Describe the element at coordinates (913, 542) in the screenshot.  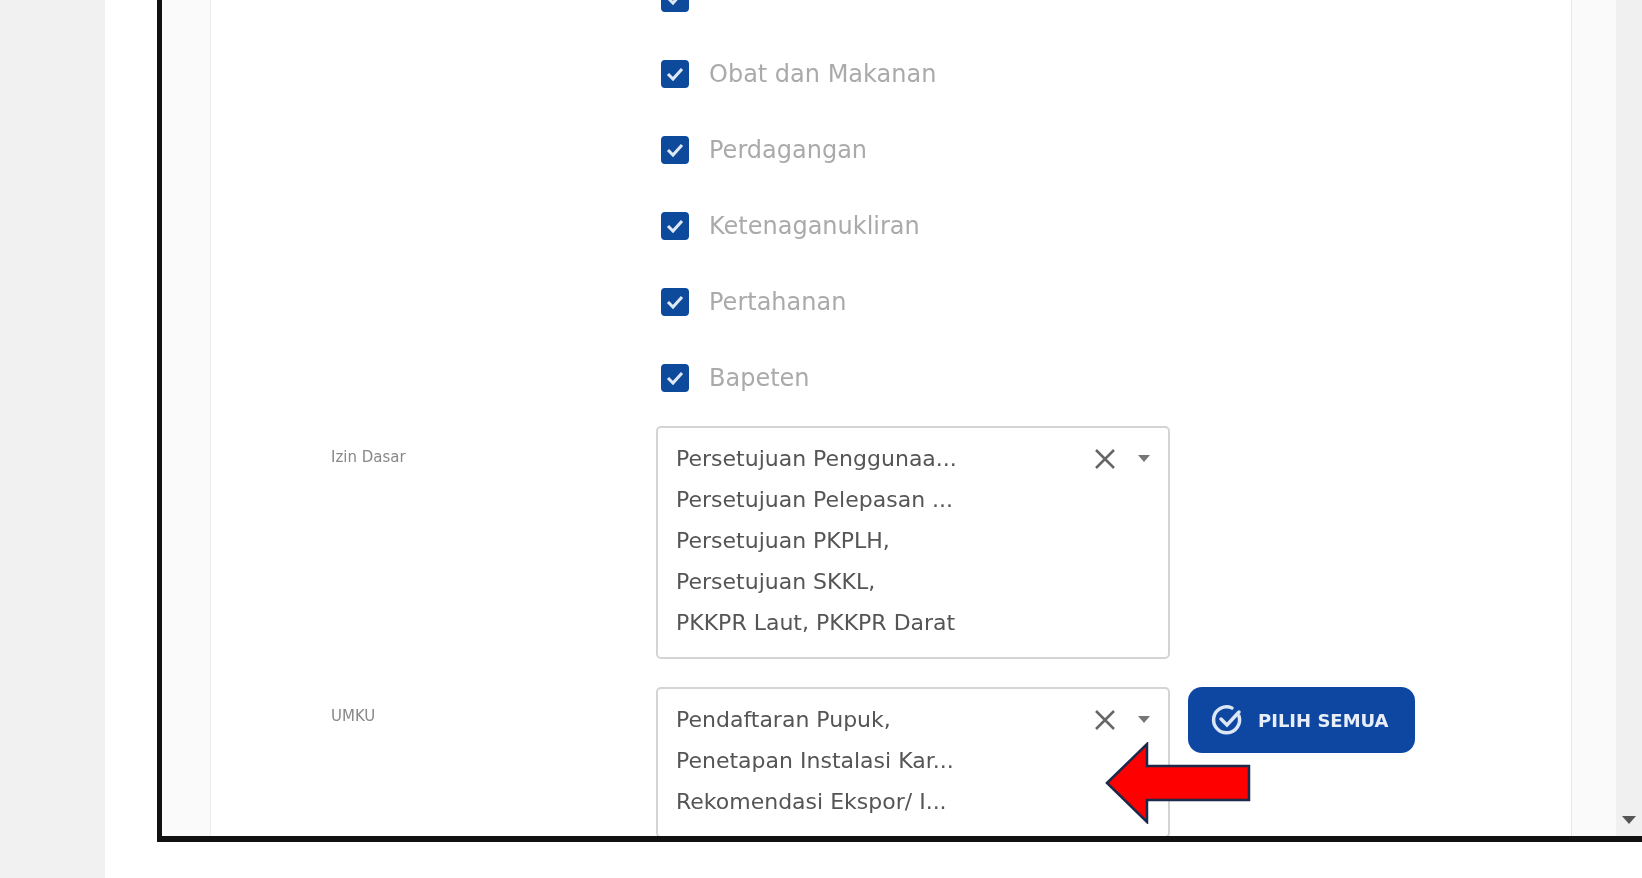
I see `multi-select-field: Persetujuan Penggunaa... Persetujuan Pelepasan ... Persetujuan PKPLH, Persetujuan SKKL, PKKPR Laut, PKKPR Darat` at that location.